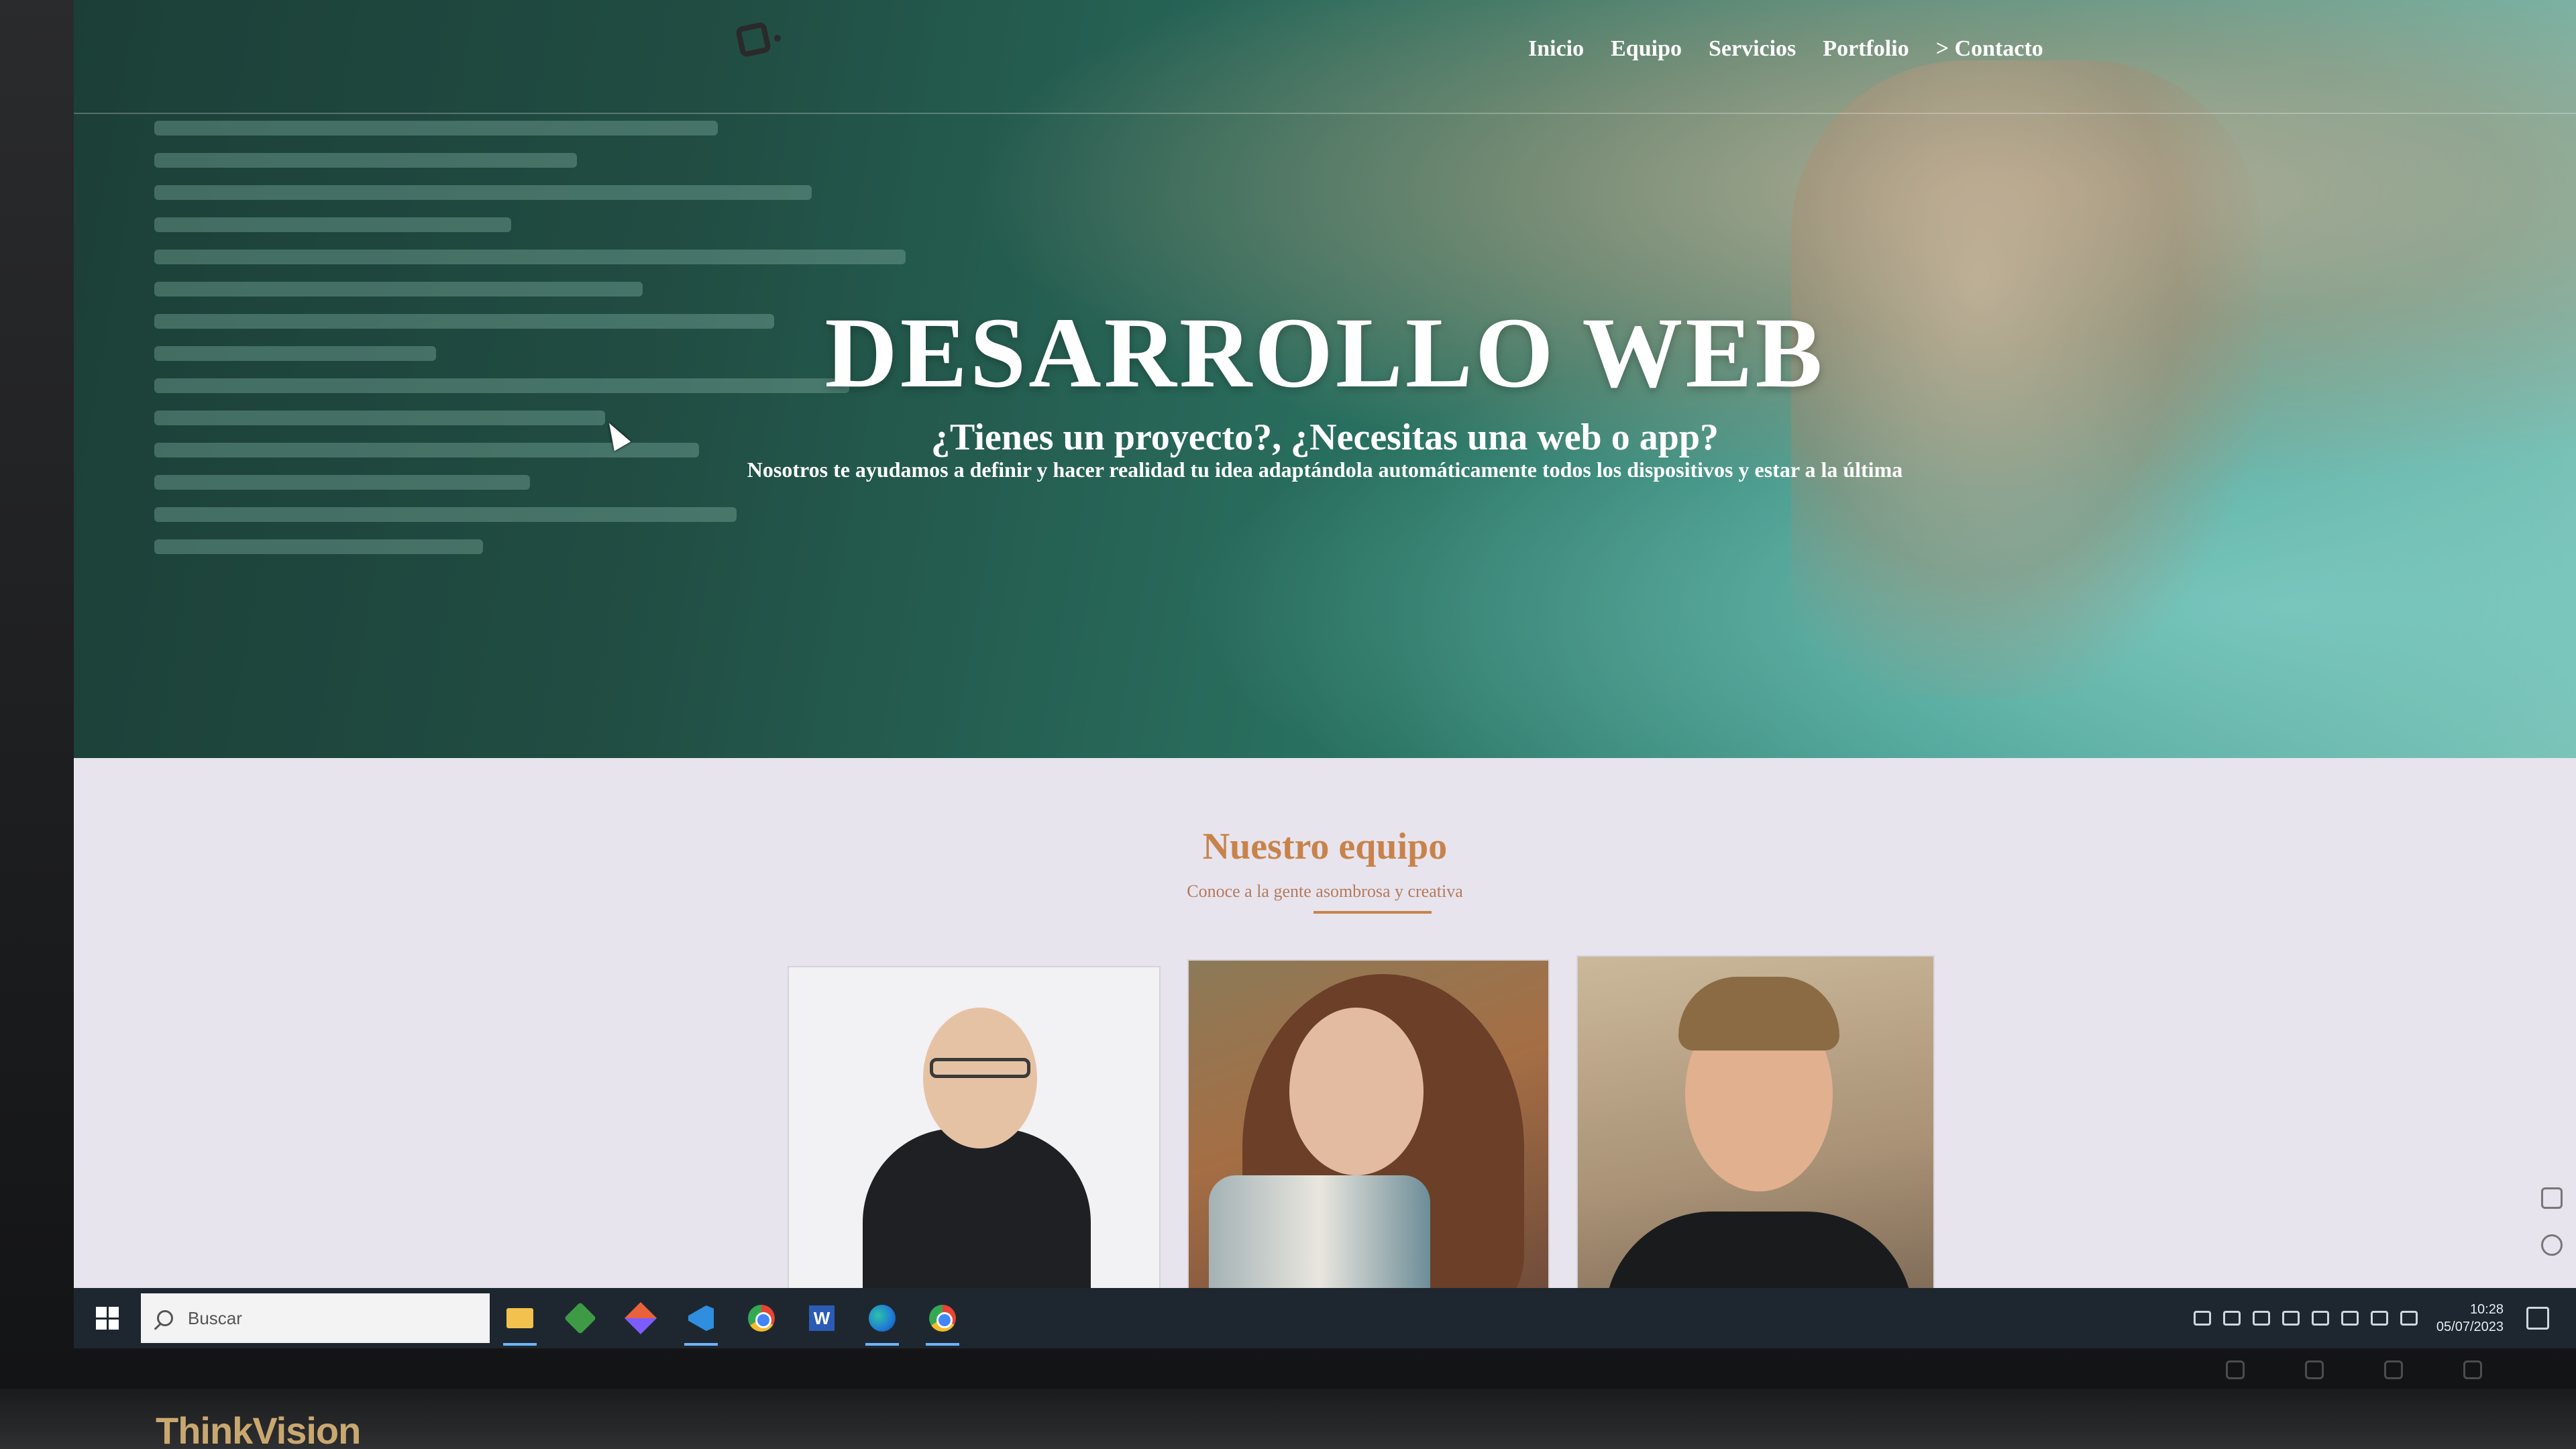  I want to click on team-cards, so click(1391, 1135).